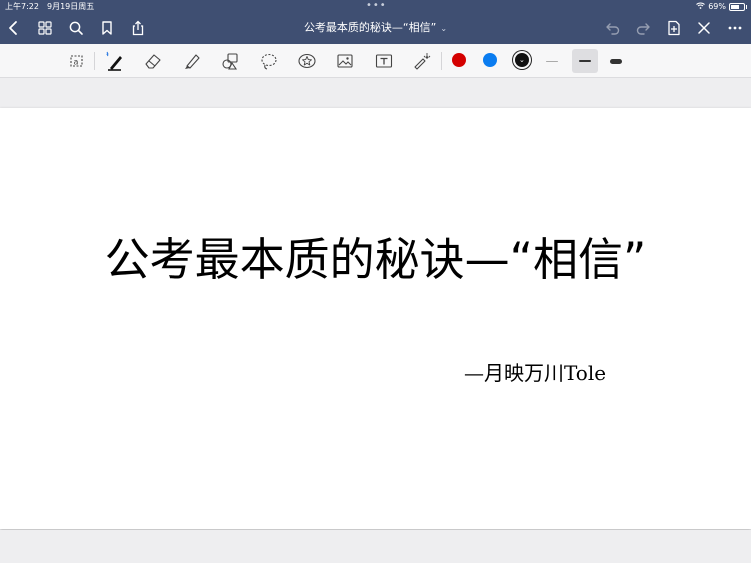  I want to click on lasso-tool, so click(269, 61).